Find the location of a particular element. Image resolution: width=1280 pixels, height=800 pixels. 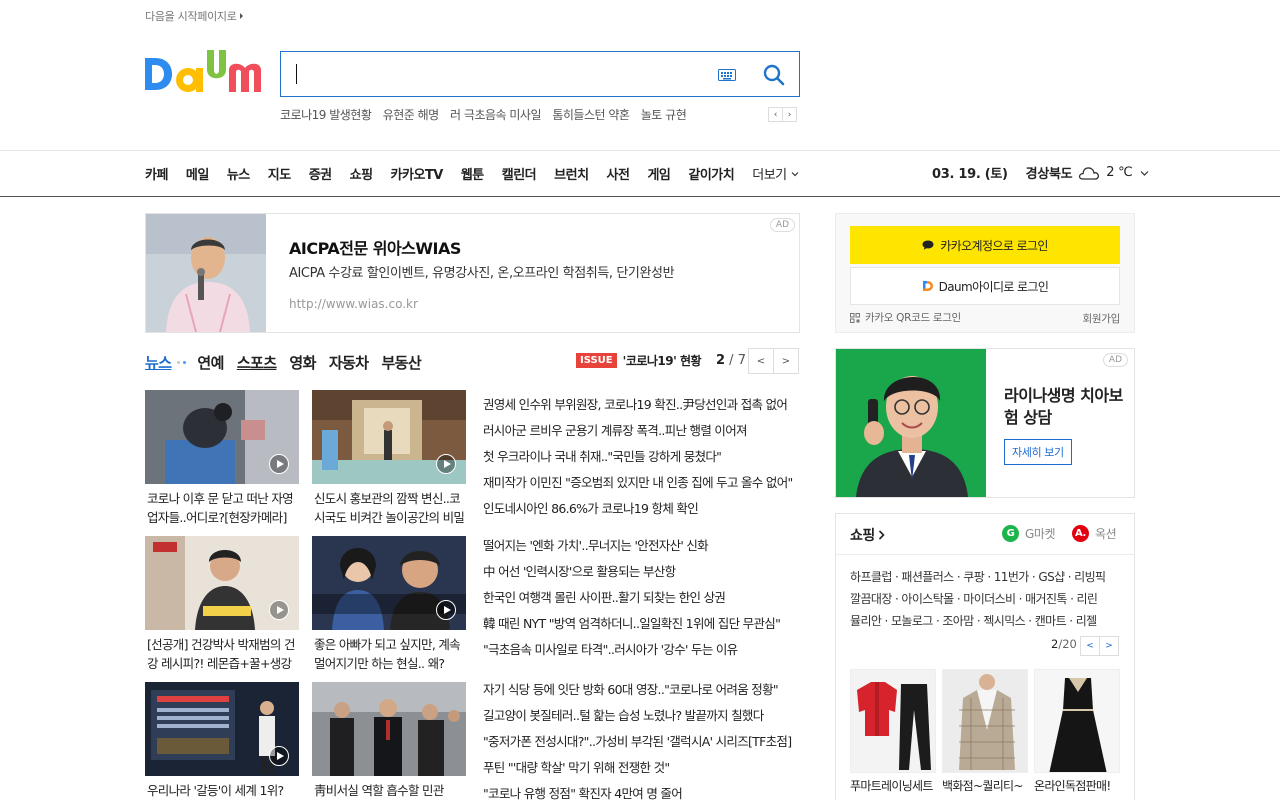

news-pager: < > is located at coordinates (773, 361).